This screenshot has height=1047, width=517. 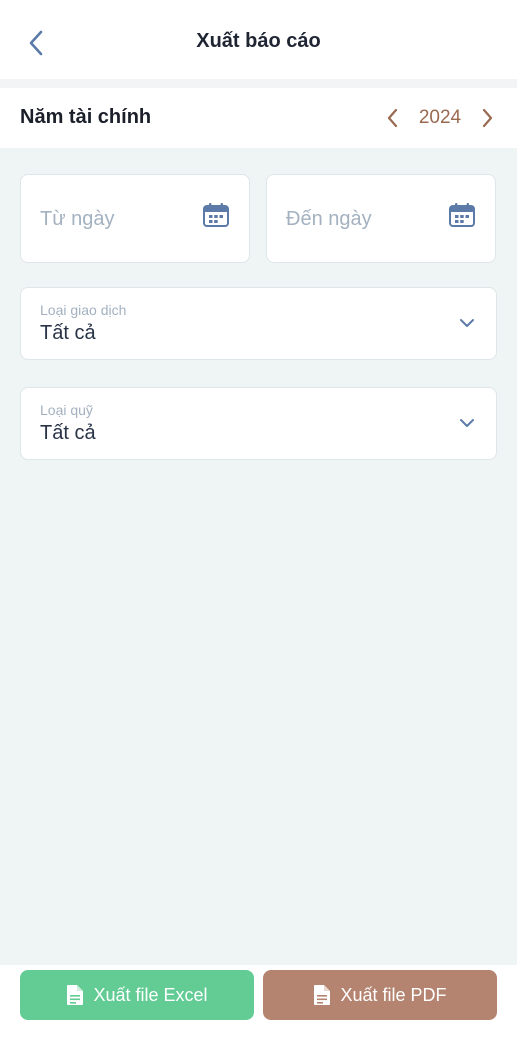 What do you see at coordinates (77, 219) in the screenshot?
I see `from-date-placeholder: Từ ngày` at bounding box center [77, 219].